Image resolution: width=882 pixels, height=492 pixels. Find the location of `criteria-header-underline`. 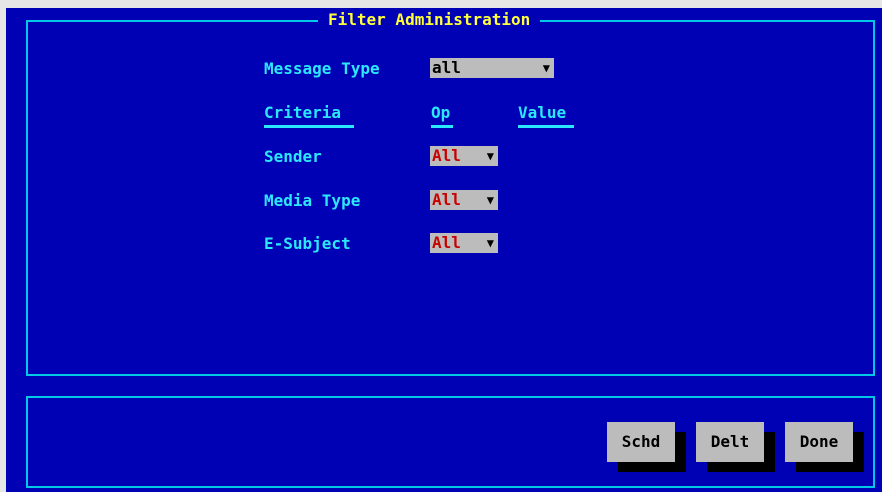

criteria-header-underline is located at coordinates (309, 126).